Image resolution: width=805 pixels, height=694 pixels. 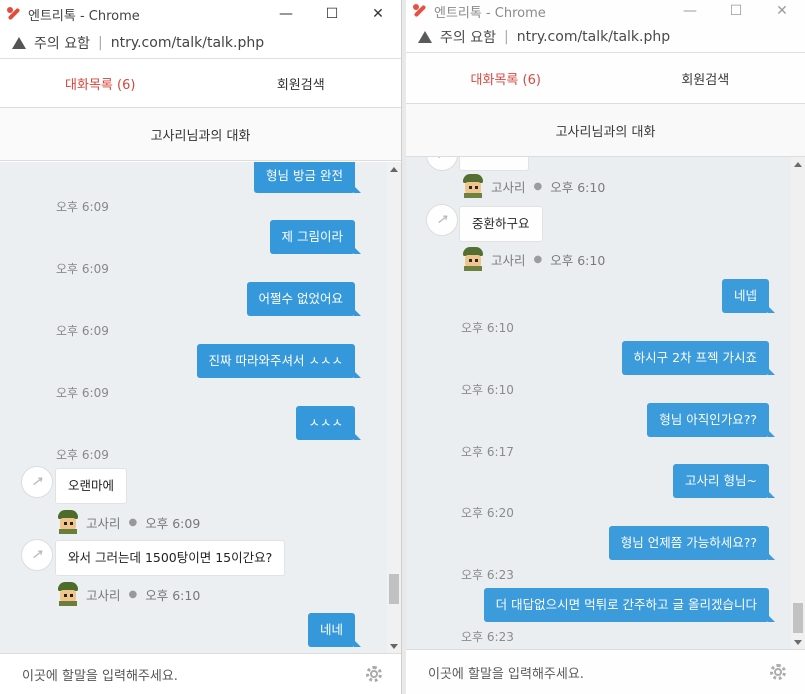 What do you see at coordinates (279, 361) in the screenshot?
I see `message-bubble-out: 진짜 따라와주셔서 ㅅㅅㅅ` at bounding box center [279, 361].